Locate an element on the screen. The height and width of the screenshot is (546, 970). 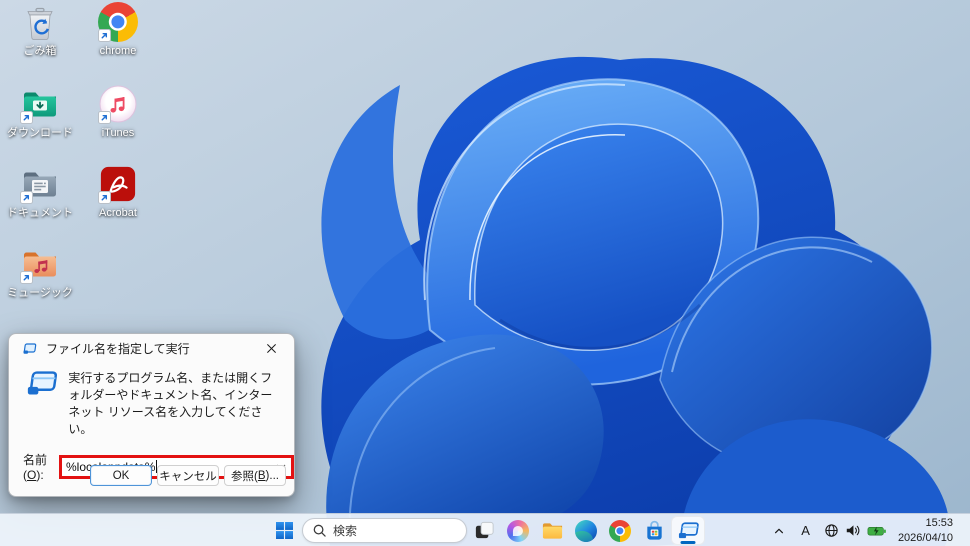
network-globe-icon is located at coordinates (831, 530).